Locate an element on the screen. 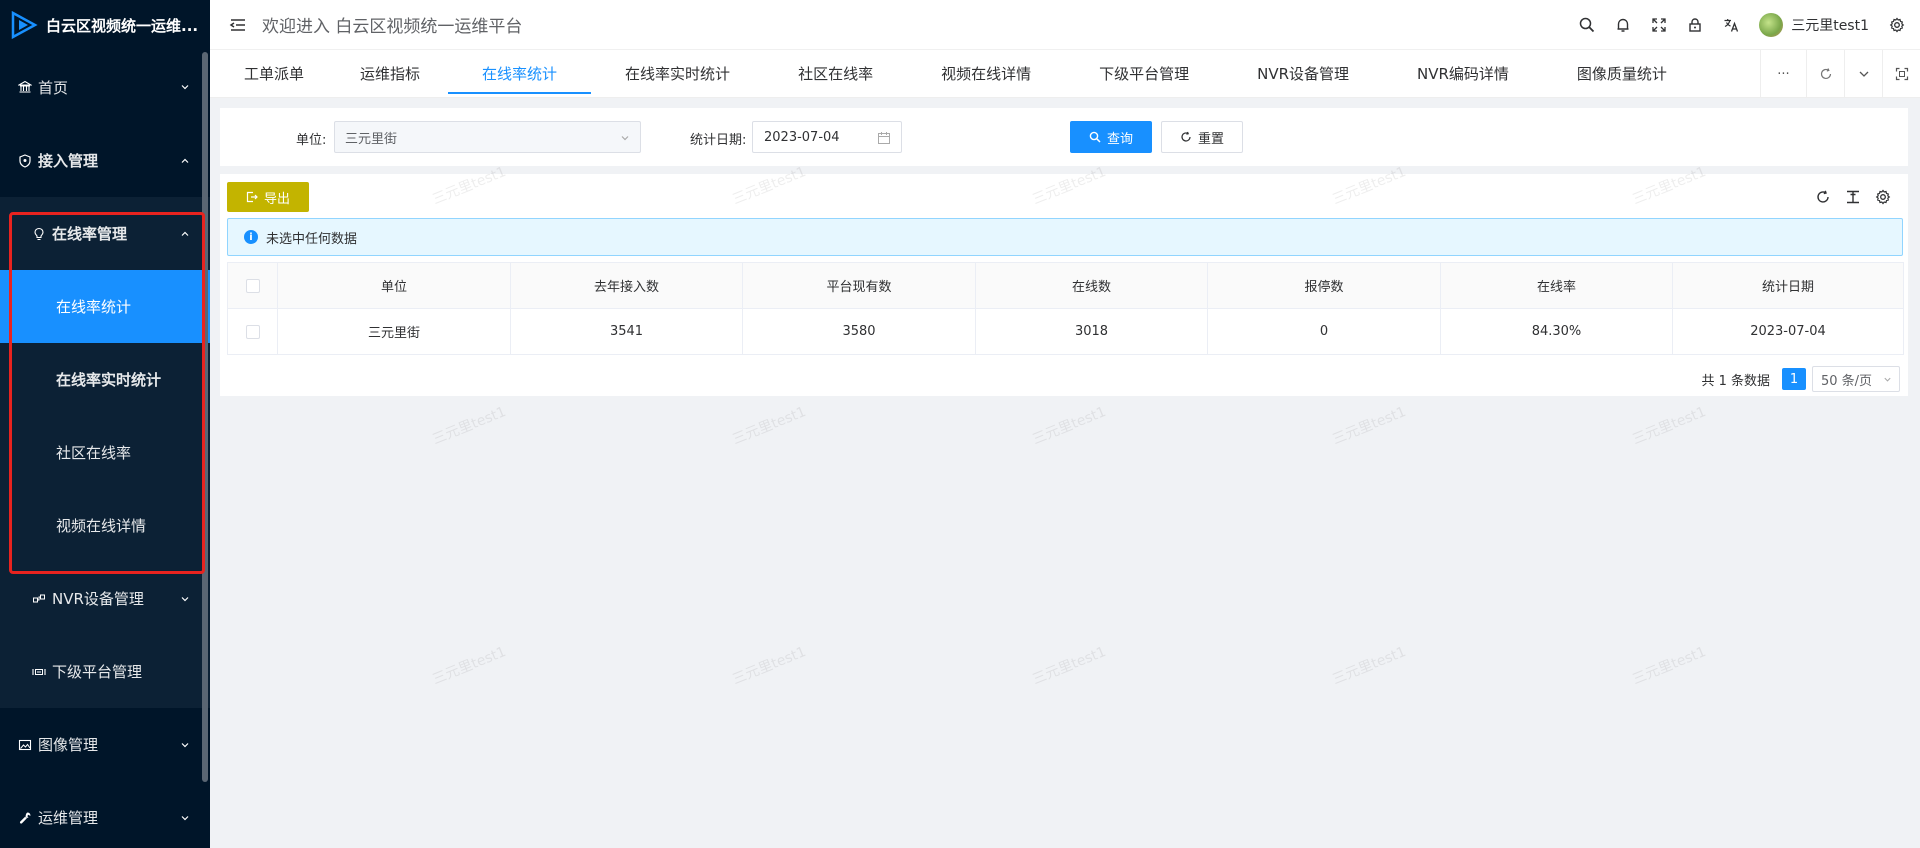 This screenshot has width=1920, height=848. refresh-tab-icon is located at coordinates (1825, 74).